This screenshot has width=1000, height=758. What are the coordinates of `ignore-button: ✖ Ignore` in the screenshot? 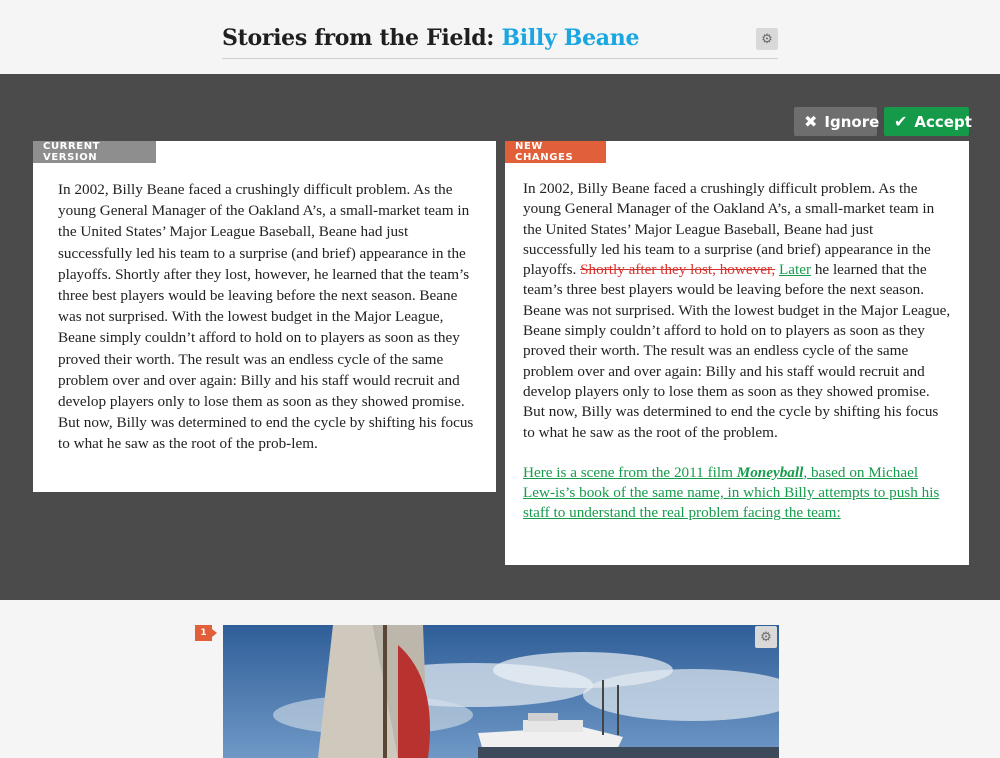 It's located at (837, 121).